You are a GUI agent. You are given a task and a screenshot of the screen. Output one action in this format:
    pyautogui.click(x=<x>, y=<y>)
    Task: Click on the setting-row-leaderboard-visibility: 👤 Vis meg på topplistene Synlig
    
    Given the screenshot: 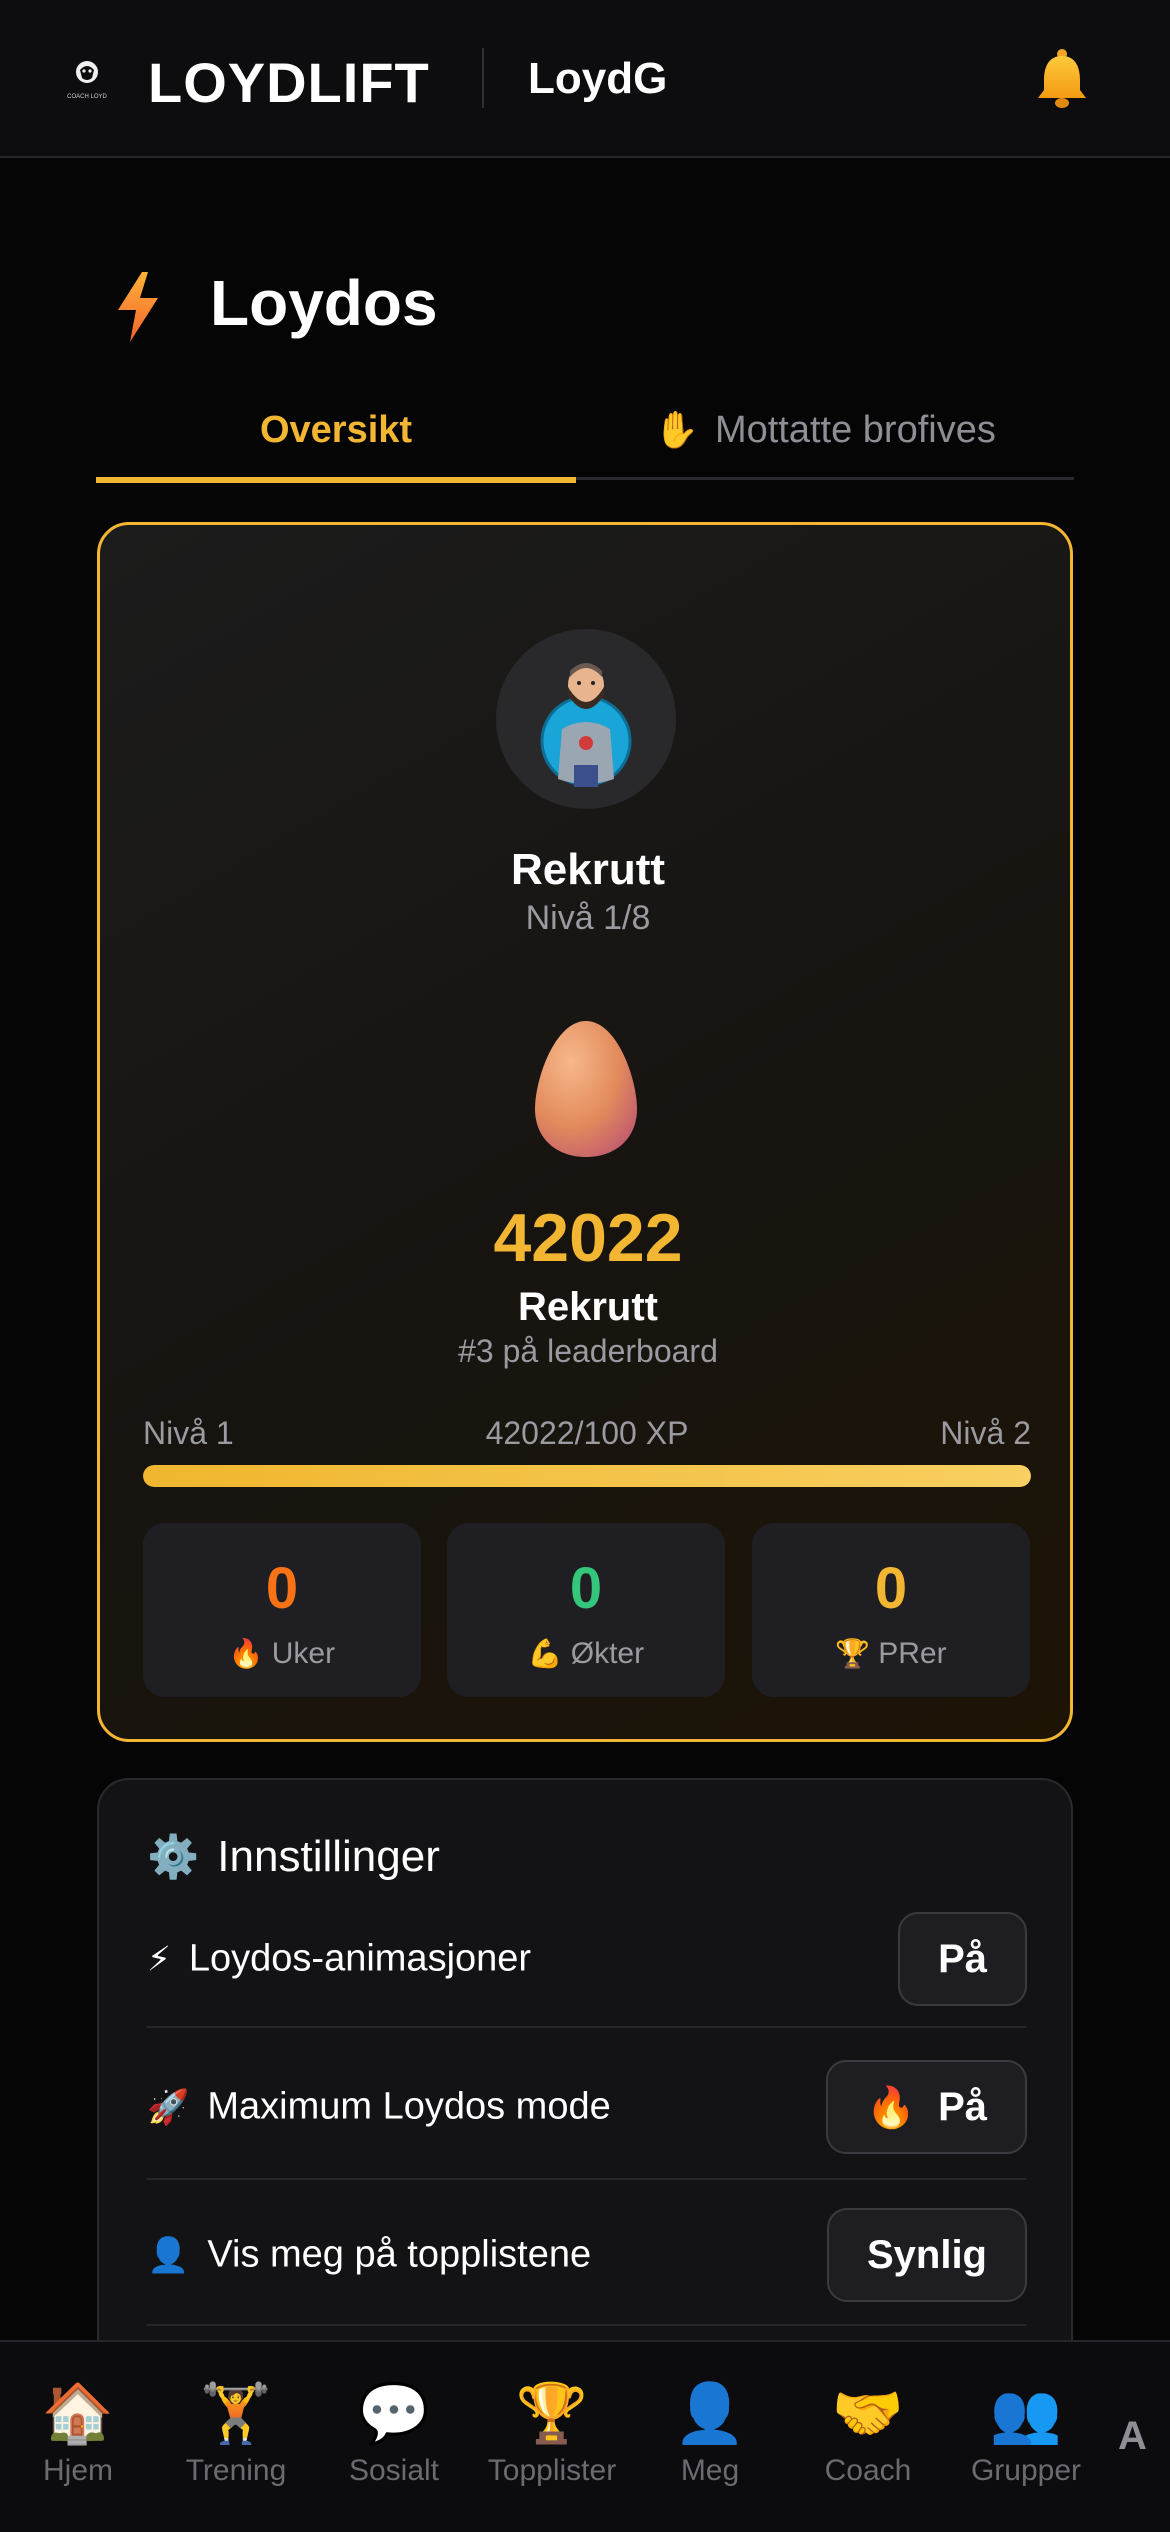 What is the action you would take?
    pyautogui.click(x=587, y=2255)
    